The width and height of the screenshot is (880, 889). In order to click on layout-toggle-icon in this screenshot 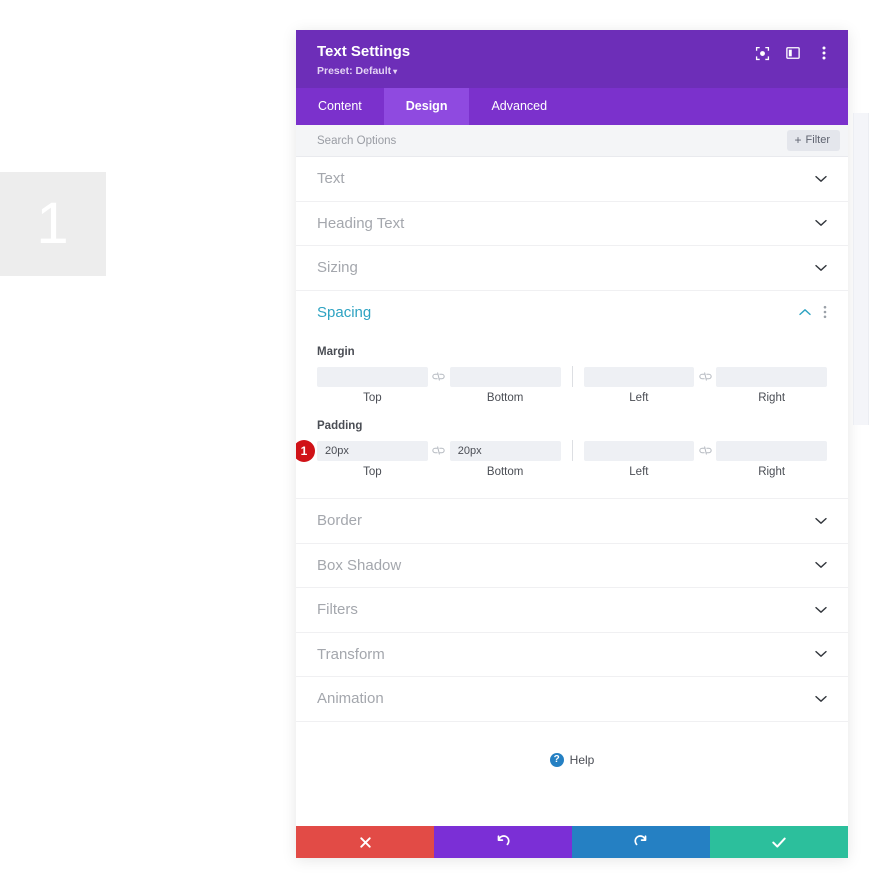, I will do `click(793, 53)`.